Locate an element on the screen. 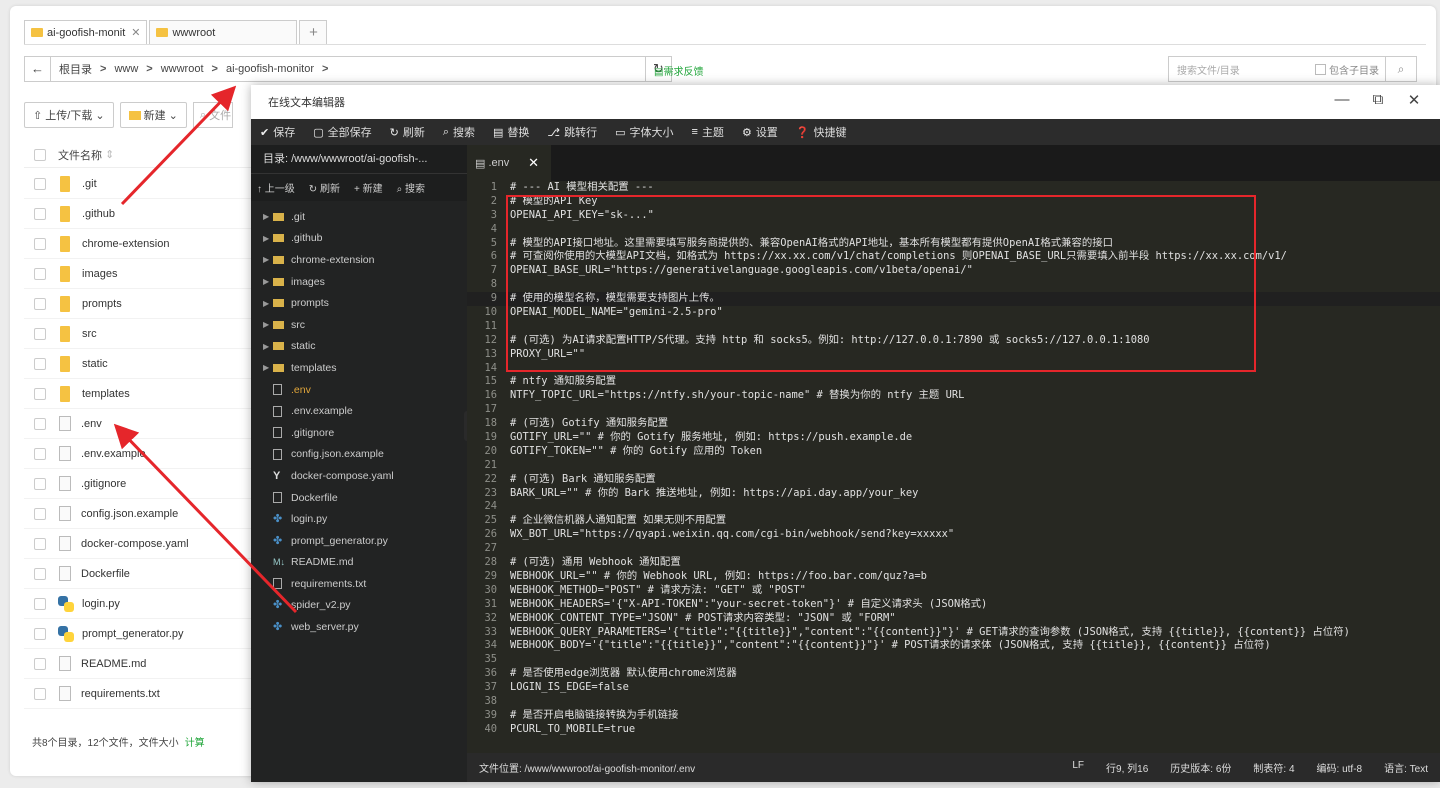 The height and width of the screenshot is (788, 1440). tree-item: ▶ templates is located at coordinates (359, 368).